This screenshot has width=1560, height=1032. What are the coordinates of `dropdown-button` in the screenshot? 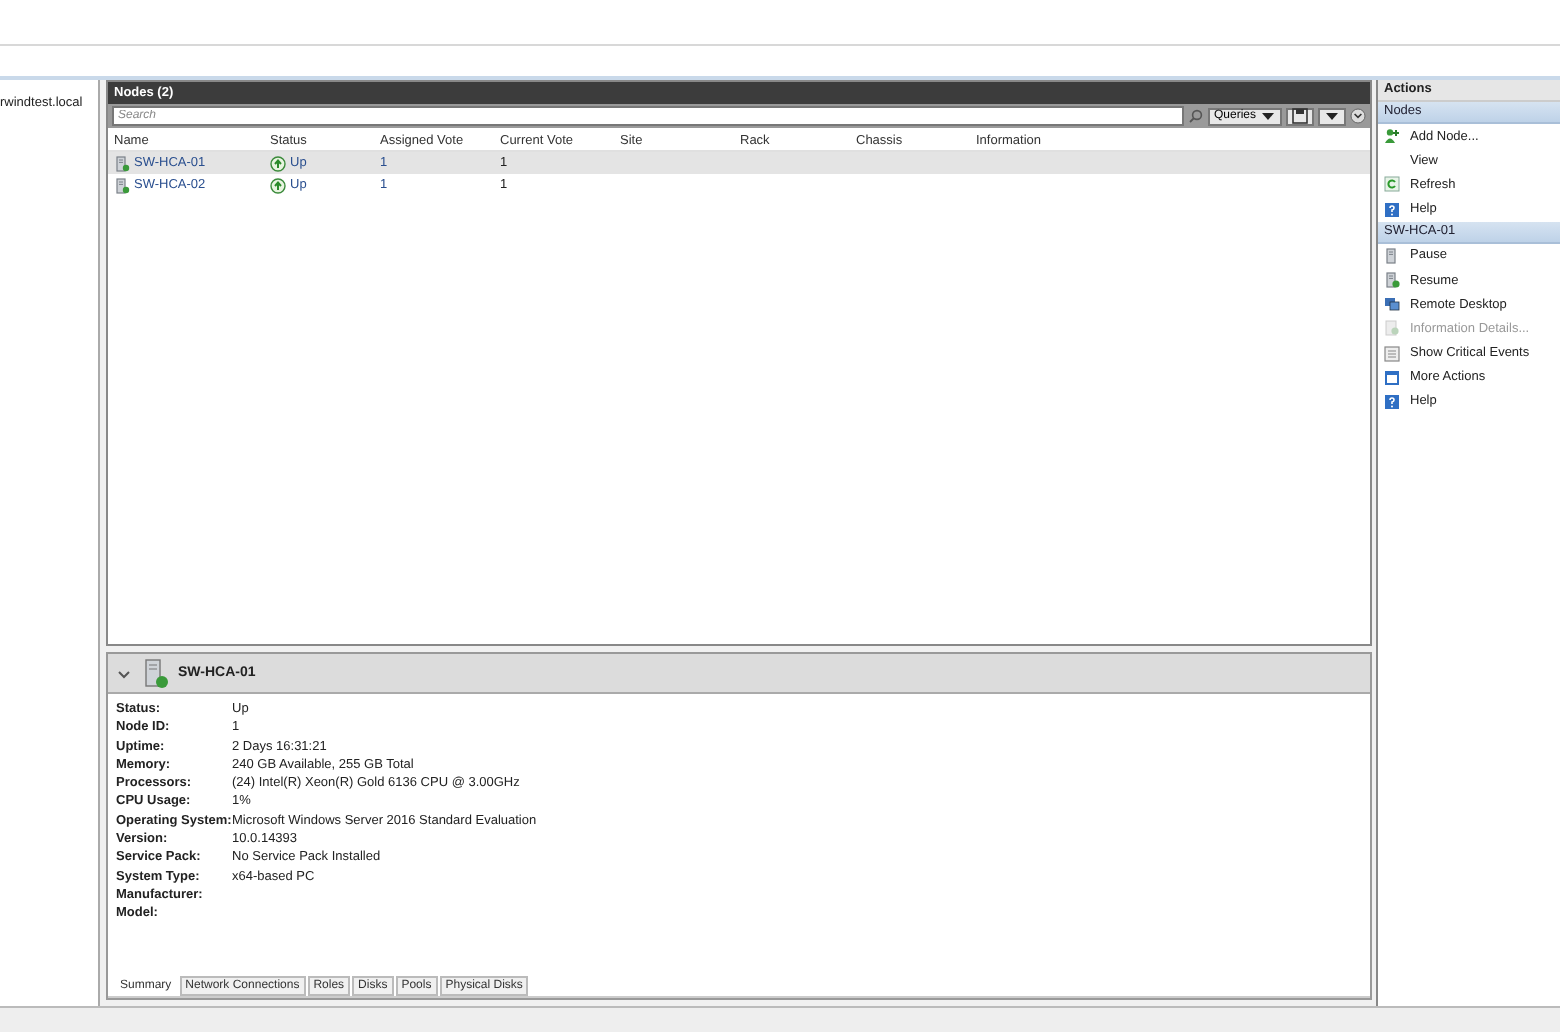 It's located at (1332, 116).